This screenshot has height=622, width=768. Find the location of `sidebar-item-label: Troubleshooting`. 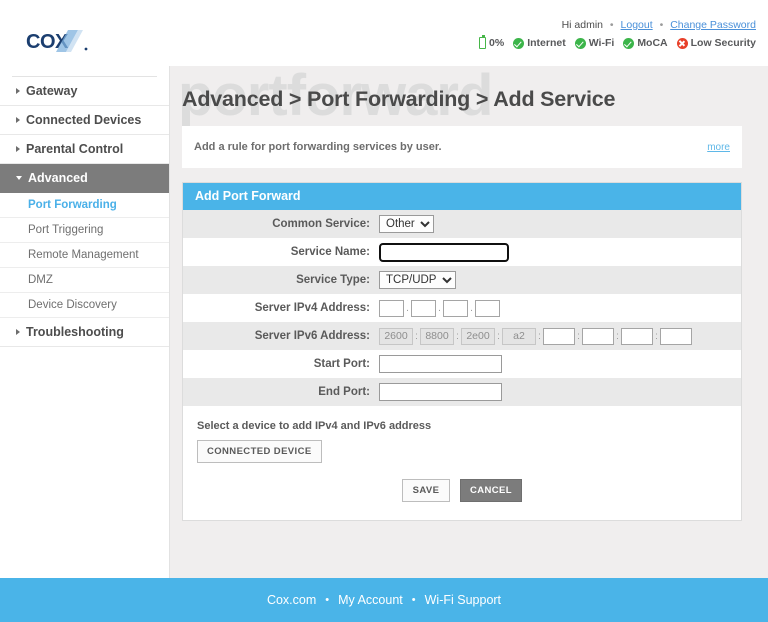

sidebar-item-label: Troubleshooting is located at coordinates (75, 332).